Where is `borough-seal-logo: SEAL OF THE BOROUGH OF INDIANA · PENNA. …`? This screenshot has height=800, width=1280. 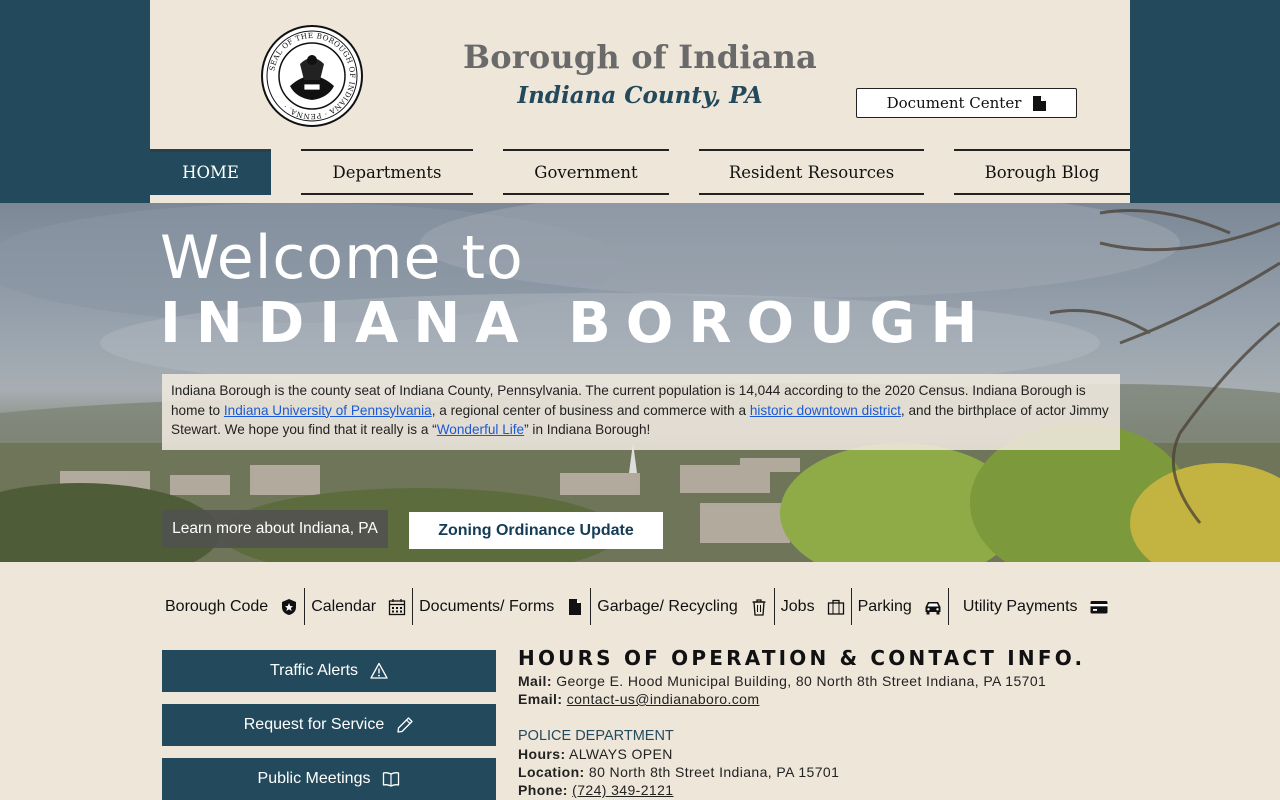
borough-seal-logo: SEAL OF THE BOROUGH OF INDIANA · PENNA. … is located at coordinates (312, 76).